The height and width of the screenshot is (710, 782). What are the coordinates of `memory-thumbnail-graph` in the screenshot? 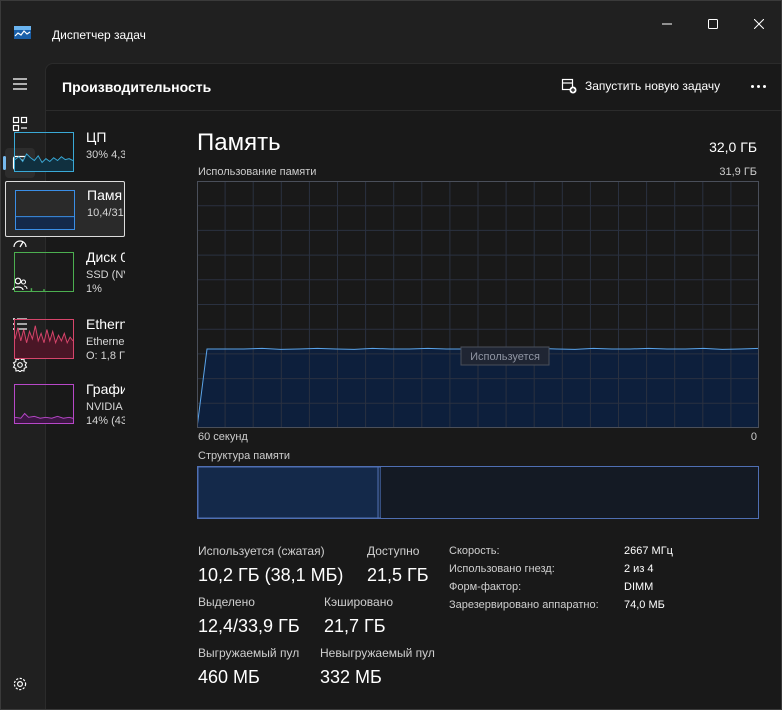 It's located at (45, 210).